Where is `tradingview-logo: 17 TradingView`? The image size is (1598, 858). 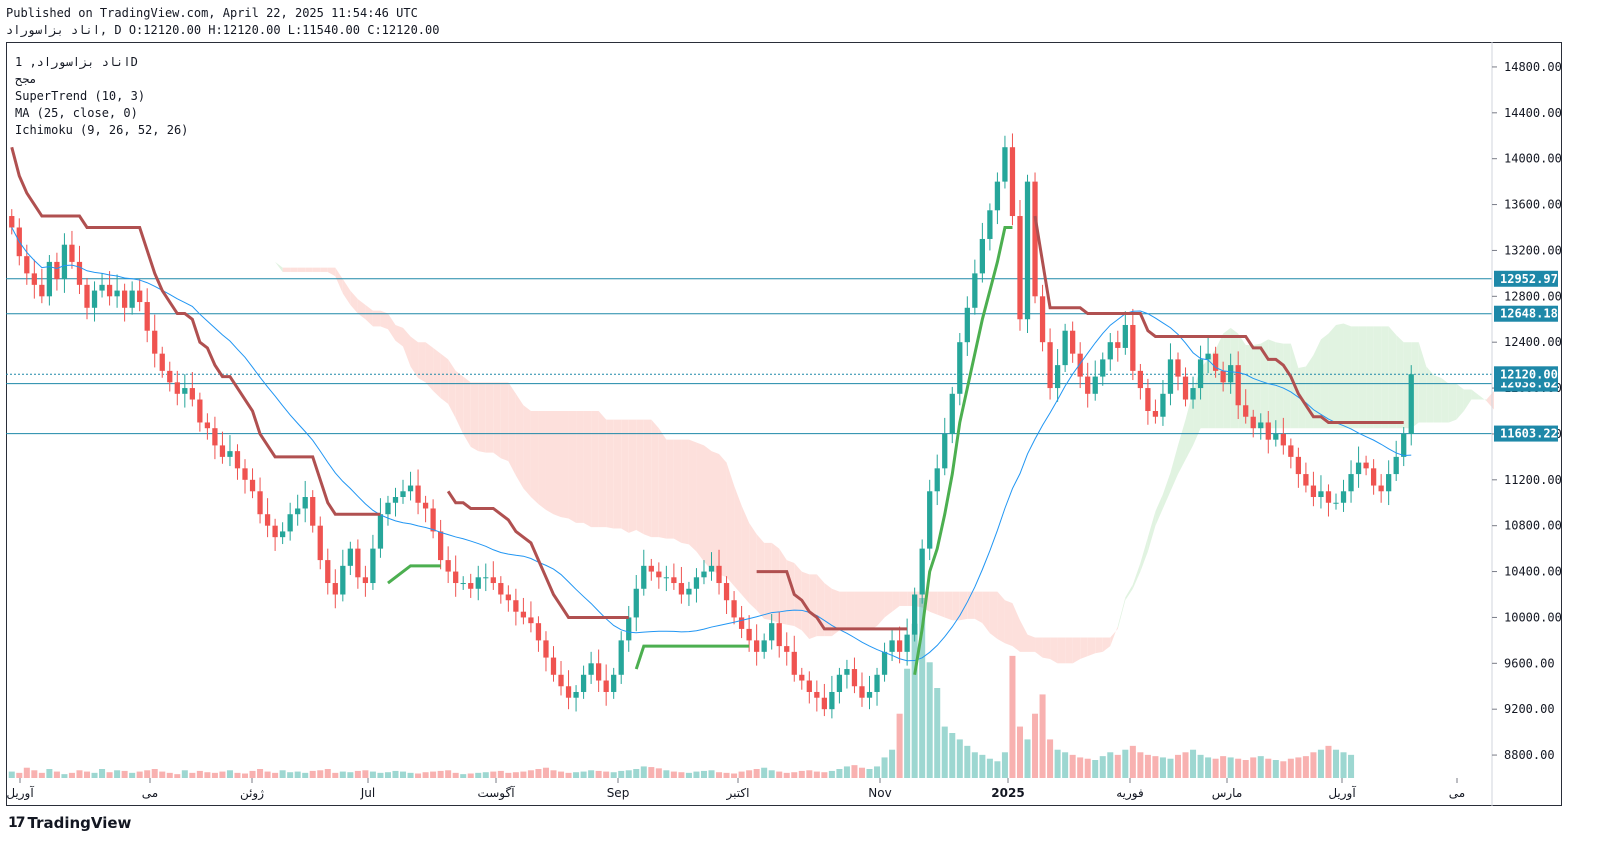 tradingview-logo: 17 TradingView is located at coordinates (69, 823).